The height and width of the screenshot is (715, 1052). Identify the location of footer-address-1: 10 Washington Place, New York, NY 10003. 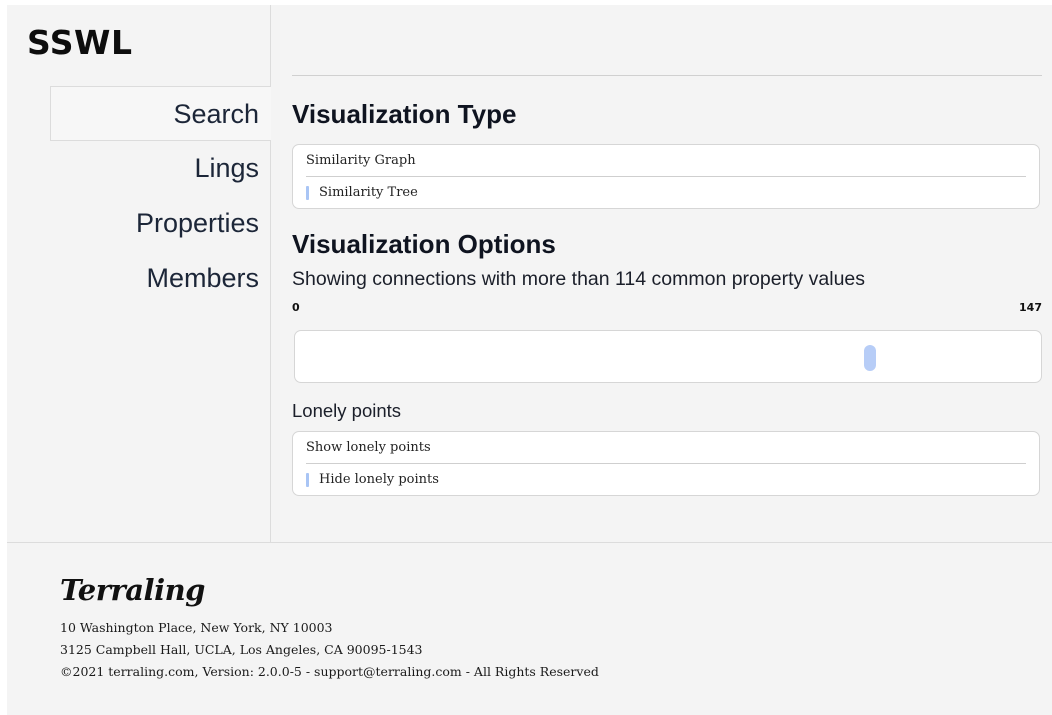
(196, 627).